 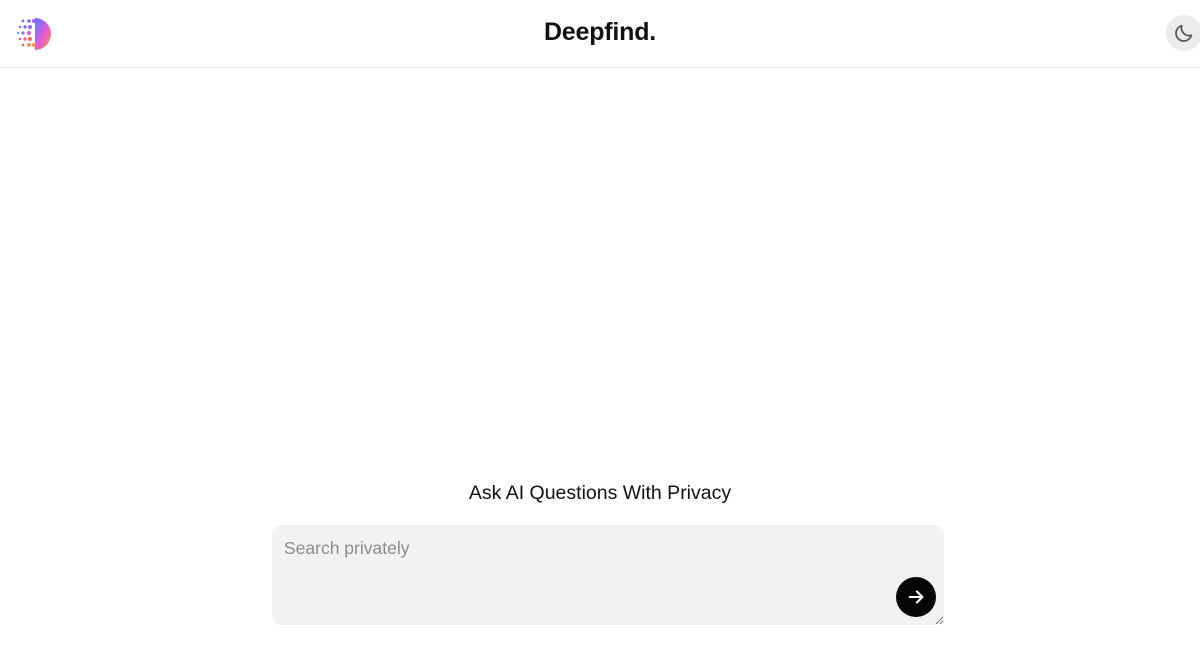 I want to click on search-input, so click(x=608, y=575).